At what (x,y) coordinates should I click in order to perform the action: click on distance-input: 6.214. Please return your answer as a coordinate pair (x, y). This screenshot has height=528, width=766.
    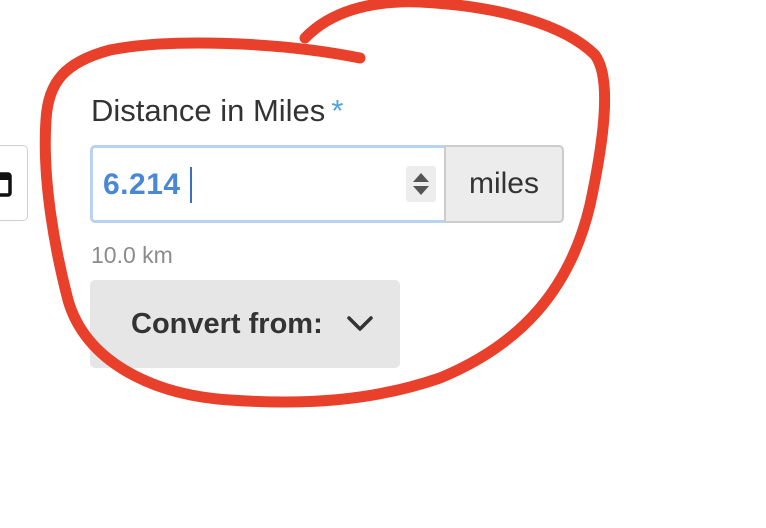
    Looking at the image, I should click on (267, 184).